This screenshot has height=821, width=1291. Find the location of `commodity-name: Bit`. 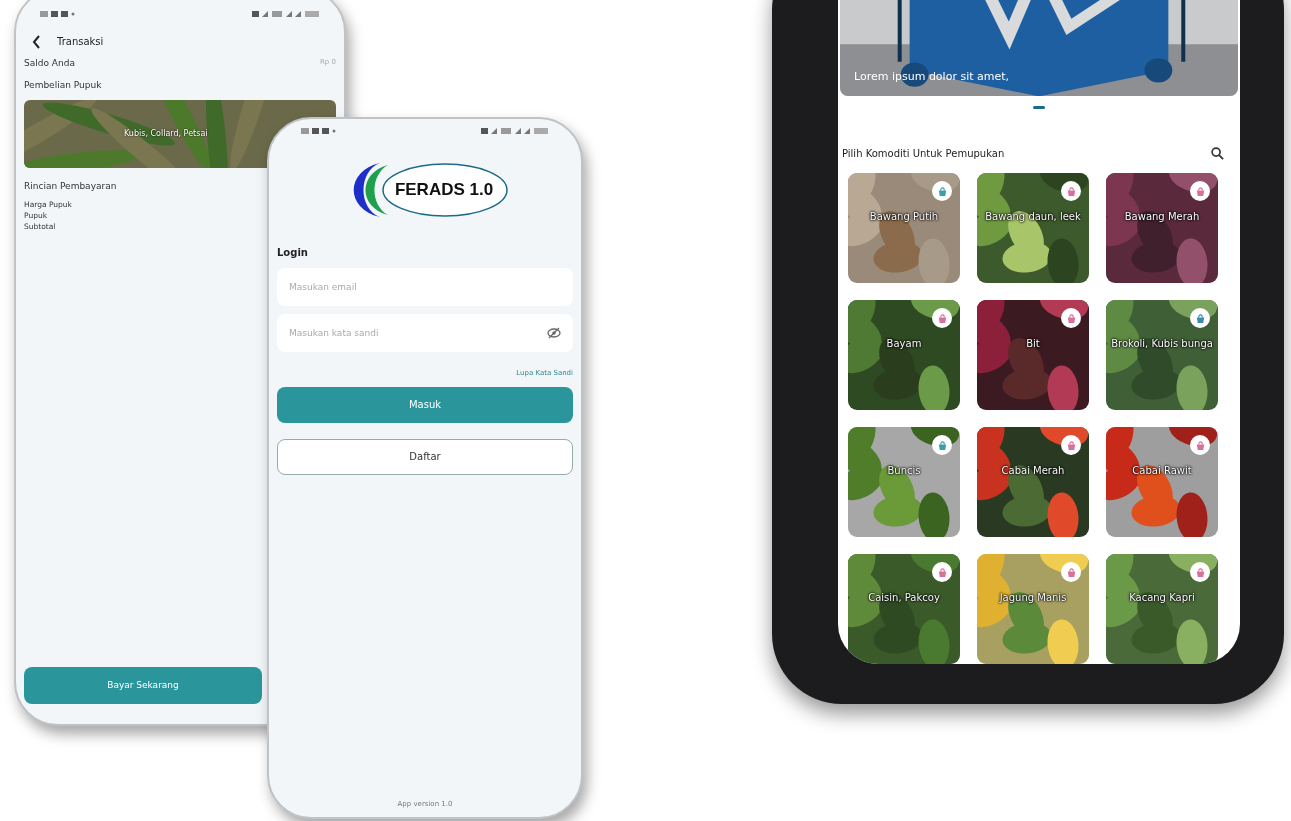

commodity-name: Bit is located at coordinates (1033, 344).